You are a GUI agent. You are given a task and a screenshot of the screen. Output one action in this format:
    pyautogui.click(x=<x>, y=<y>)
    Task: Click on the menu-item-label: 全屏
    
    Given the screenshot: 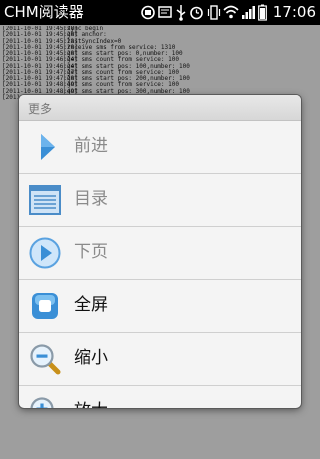 What is the action you would take?
    pyautogui.click(x=91, y=305)
    